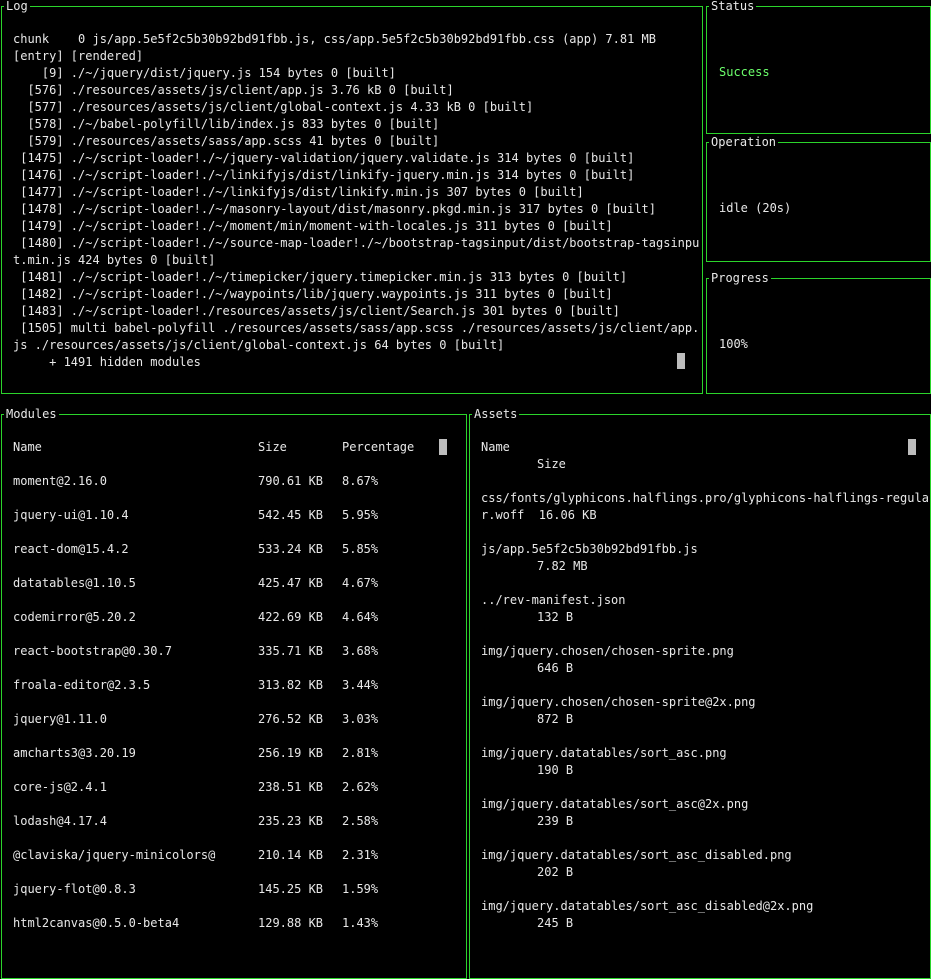 The image size is (931, 979). What do you see at coordinates (74, 583) in the screenshot?
I see `module-name: datatables@1.10.5` at bounding box center [74, 583].